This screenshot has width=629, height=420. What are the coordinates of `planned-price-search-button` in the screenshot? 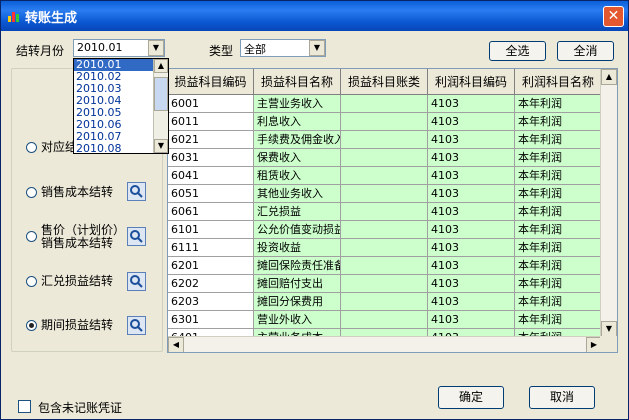 It's located at (136, 236).